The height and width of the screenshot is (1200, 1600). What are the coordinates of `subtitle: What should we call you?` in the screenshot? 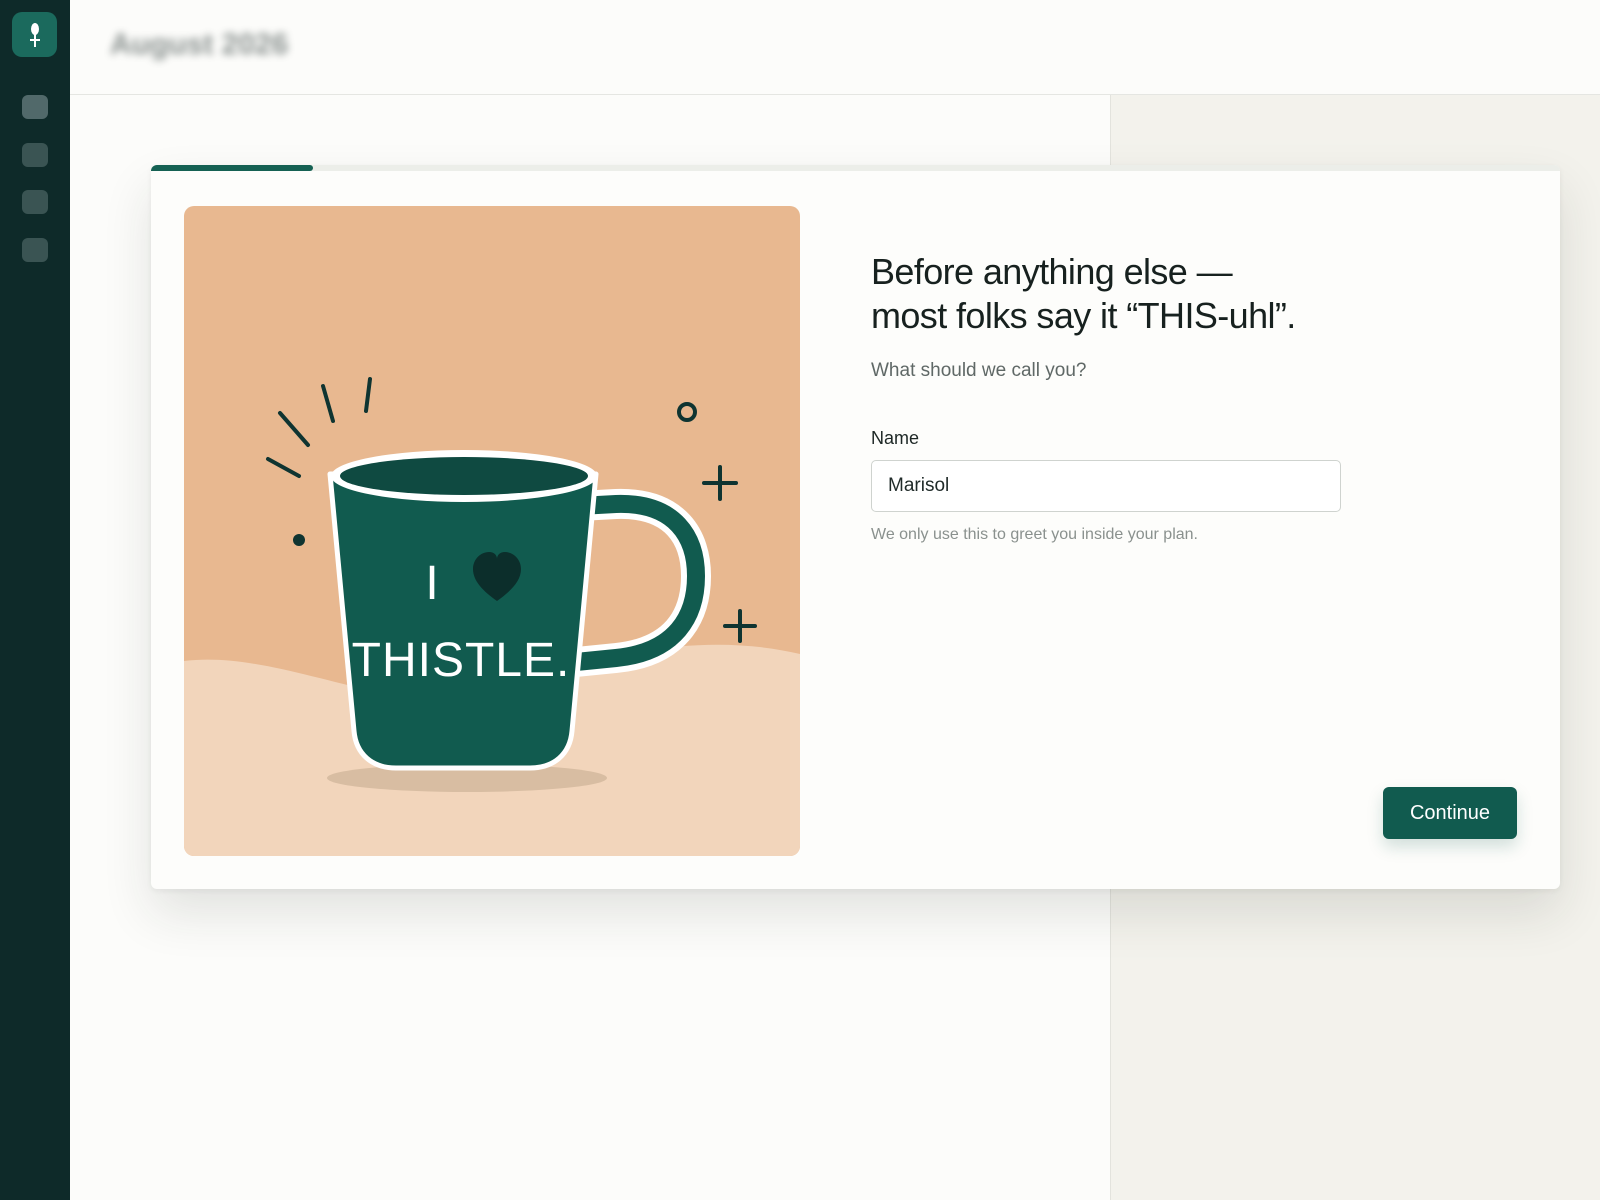 It's located at (979, 370).